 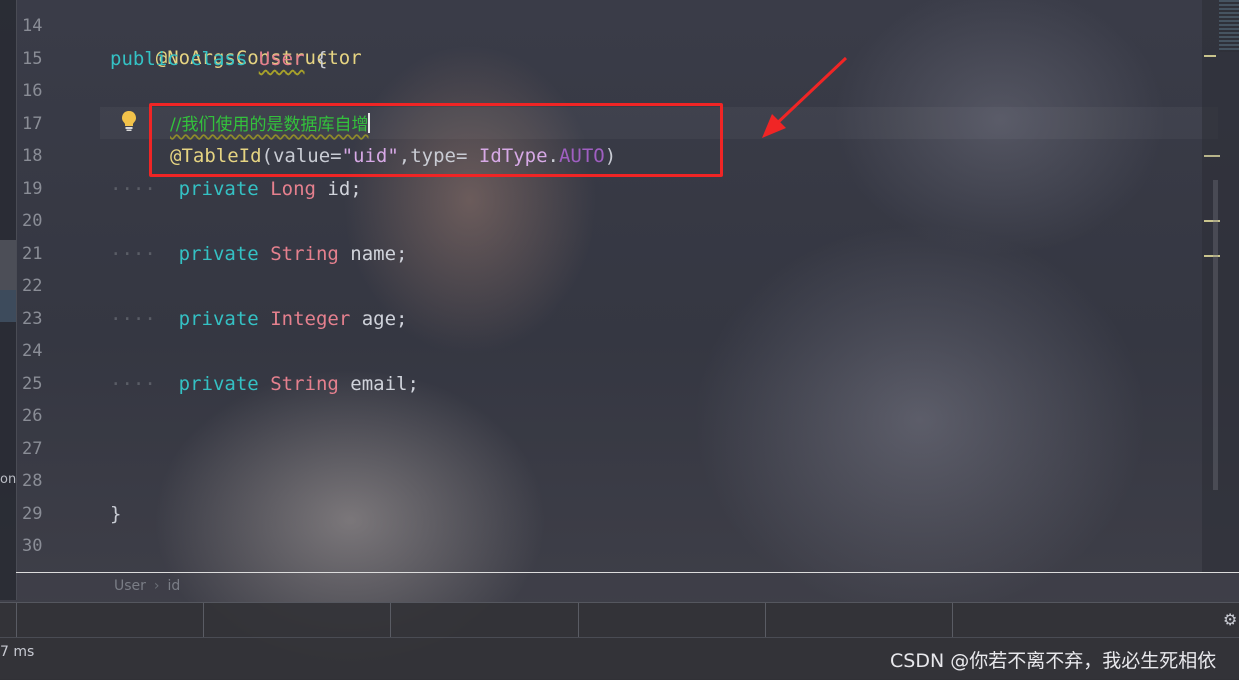 I want to click on gear-icon: ⚙, so click(x=1230, y=619).